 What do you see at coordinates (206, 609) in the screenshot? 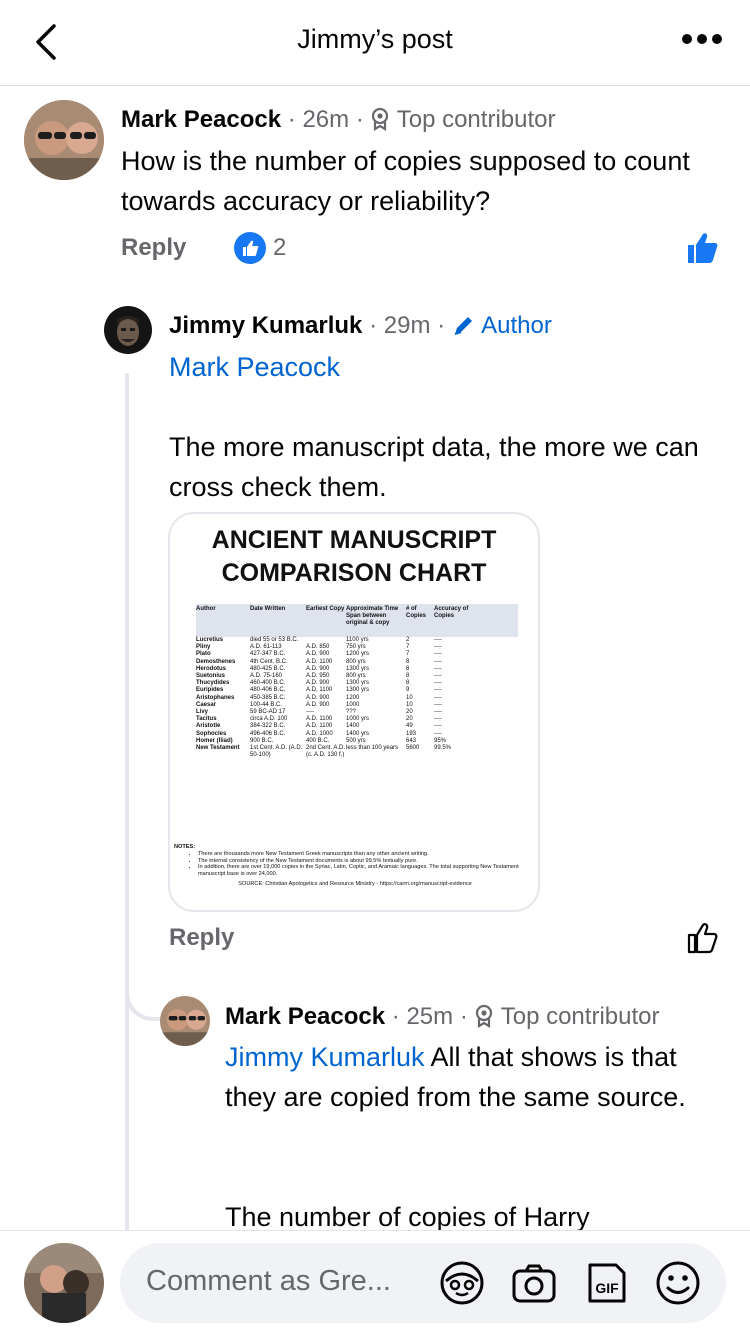
I see `column-header: Author` at bounding box center [206, 609].